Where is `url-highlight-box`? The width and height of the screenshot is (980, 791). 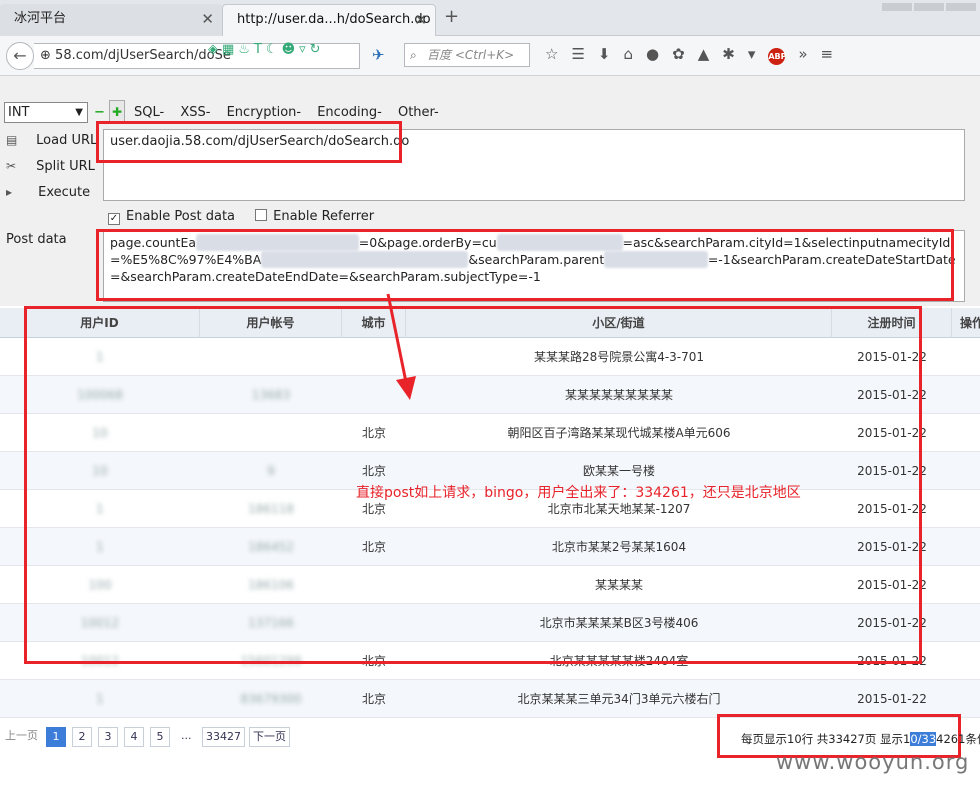 url-highlight-box is located at coordinates (249, 142).